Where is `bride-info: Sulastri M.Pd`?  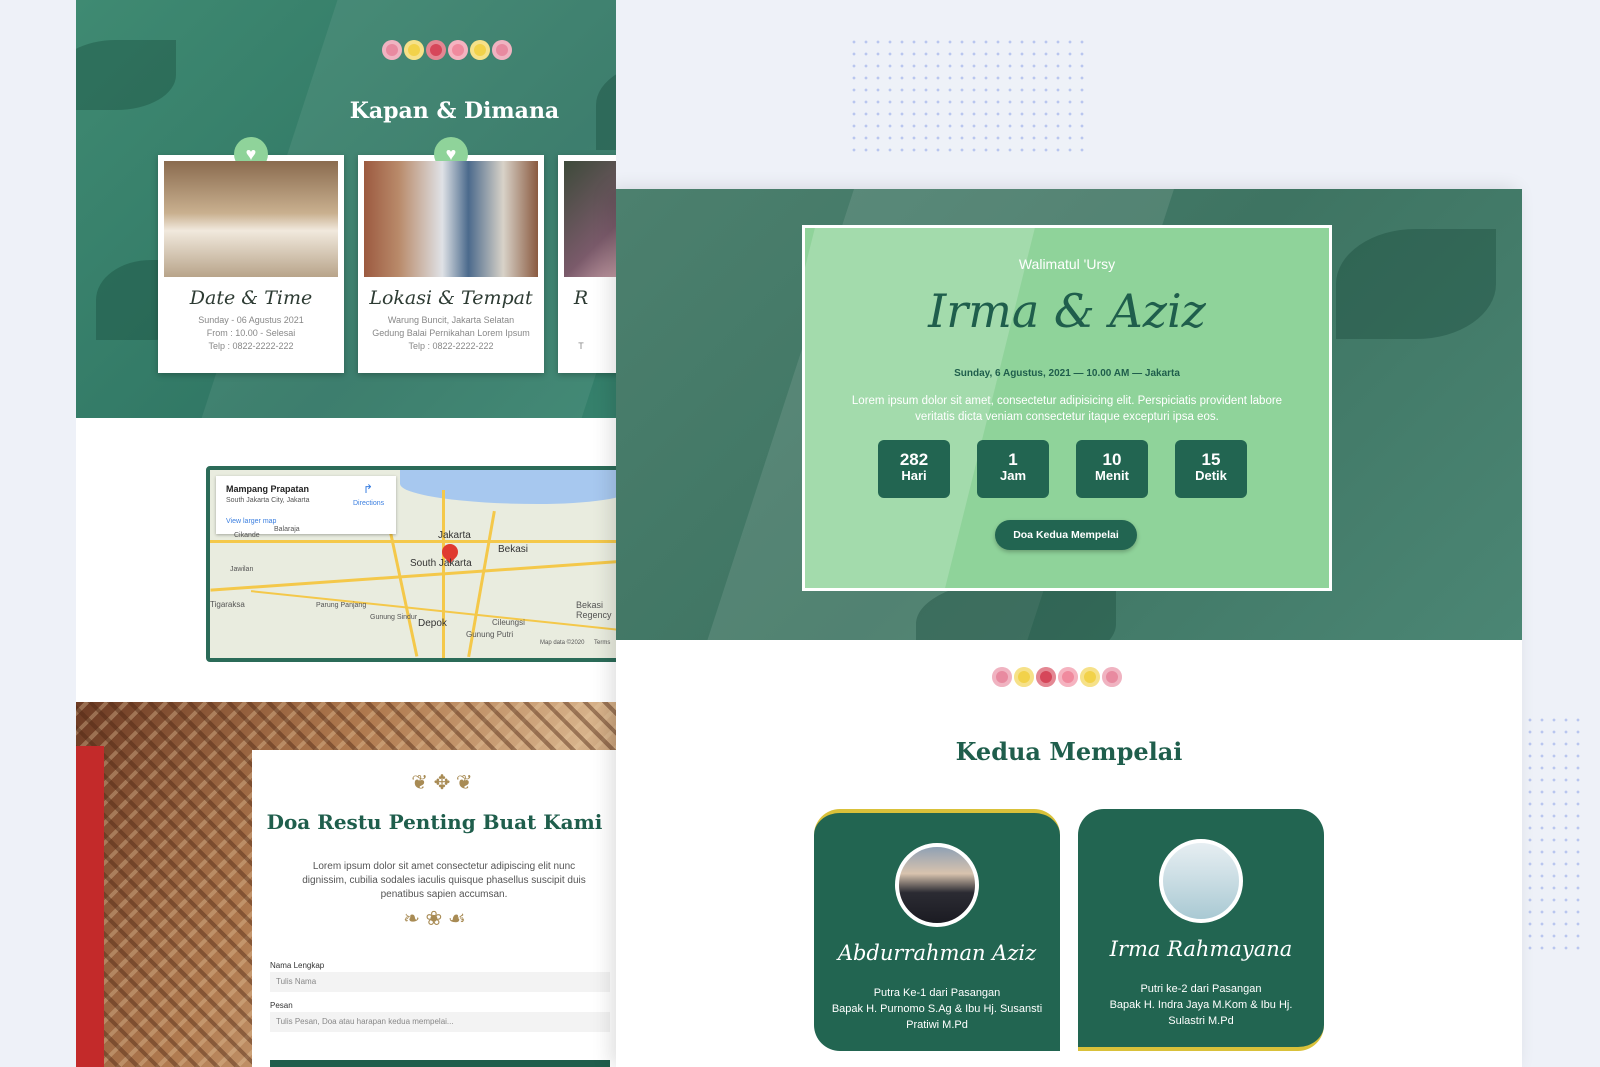 bride-info: Sulastri M.Pd is located at coordinates (1201, 1021).